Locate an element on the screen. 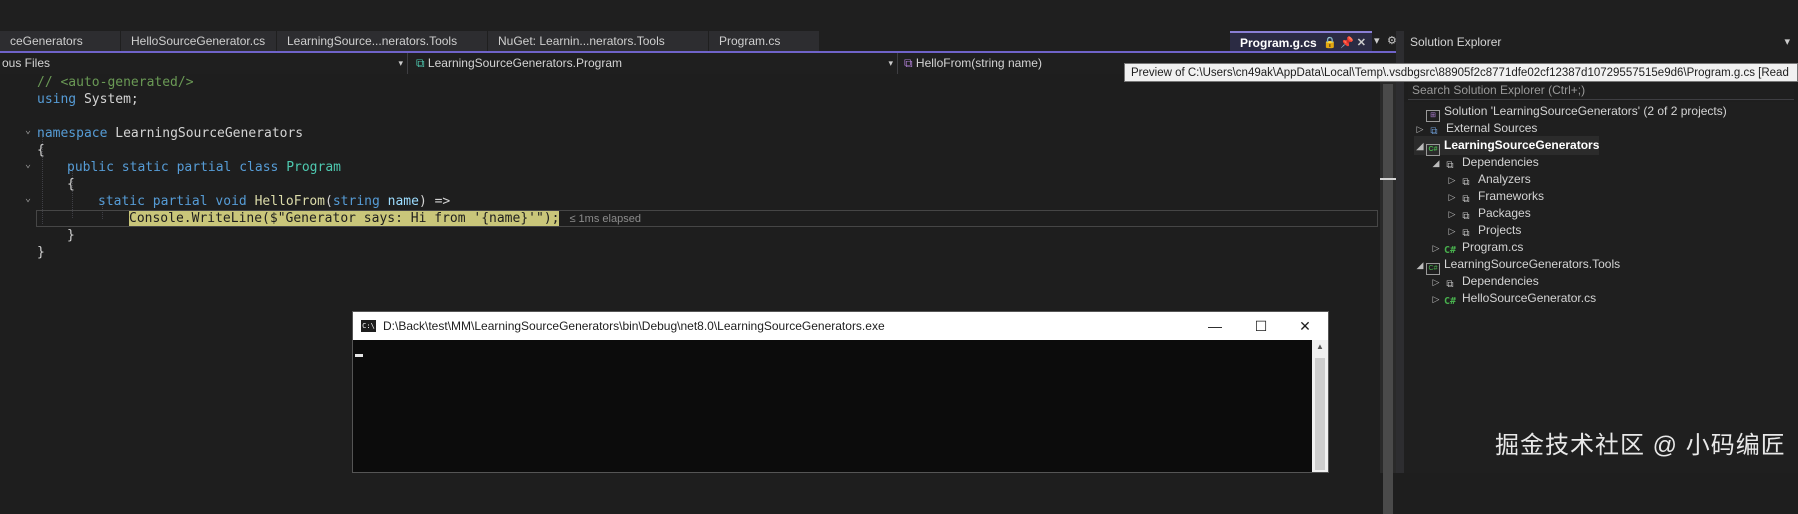 This screenshot has height=514, width=1798. scroll-up-icon: ▲ is located at coordinates (1320, 346).